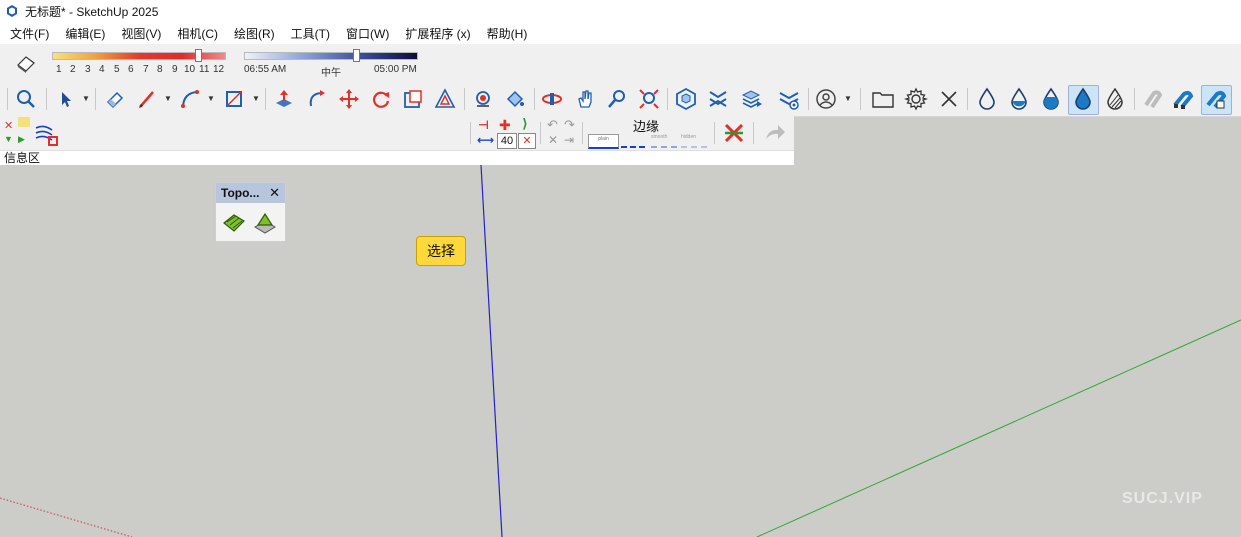 The height and width of the screenshot is (537, 1241). Describe the element at coordinates (552, 125) in the screenshot. I see `undo-icon: ↶` at that location.